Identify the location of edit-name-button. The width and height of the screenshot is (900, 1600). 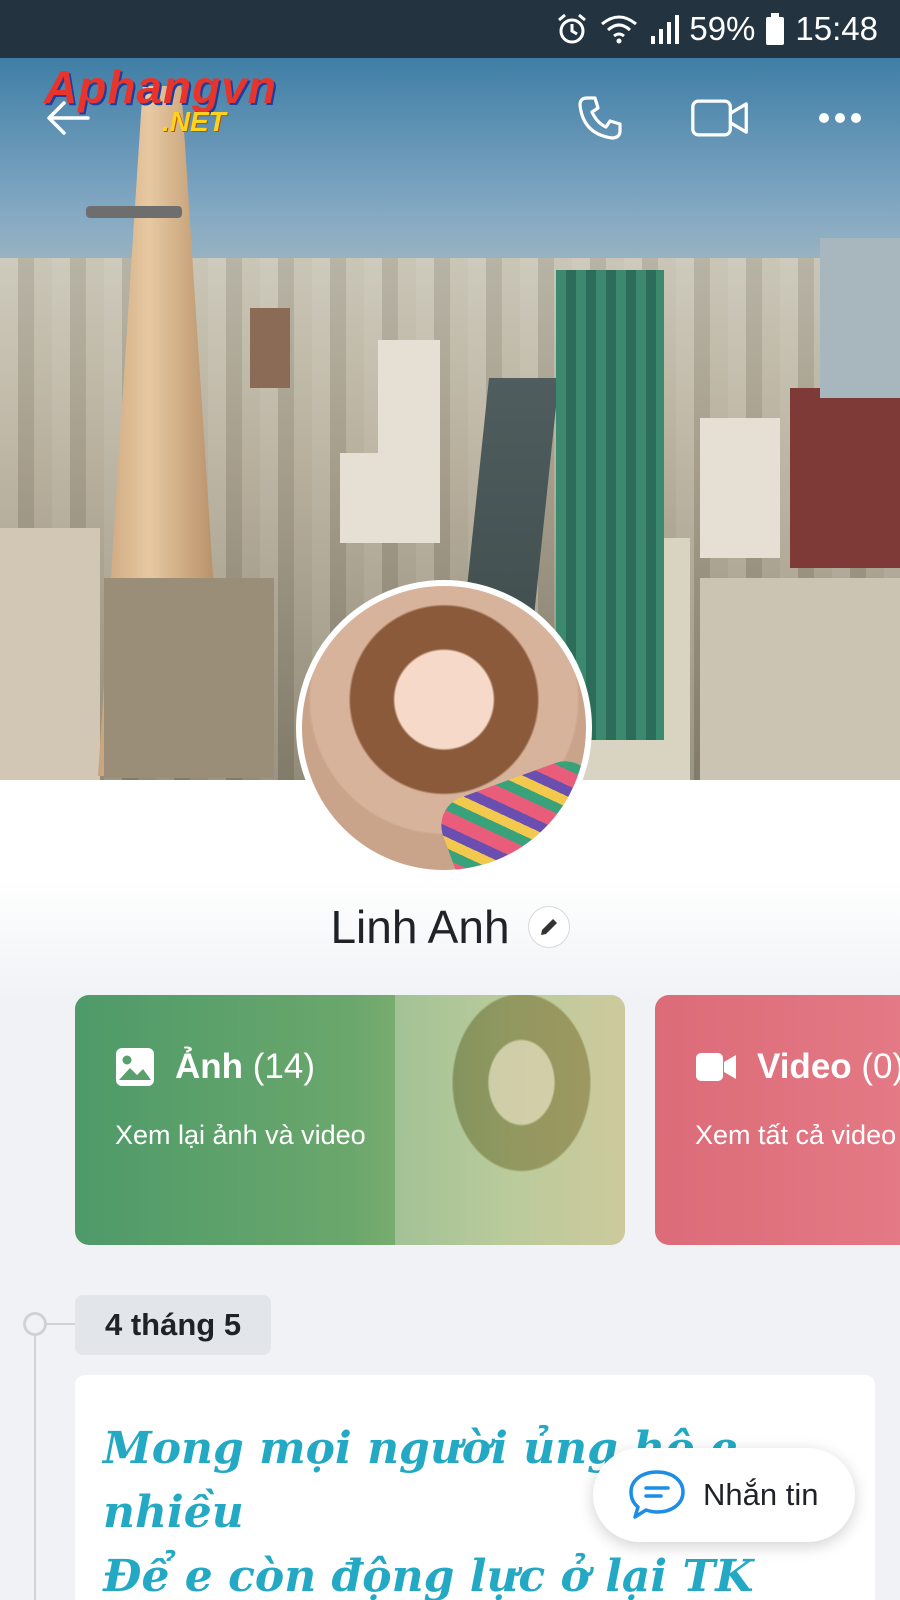
(548, 927).